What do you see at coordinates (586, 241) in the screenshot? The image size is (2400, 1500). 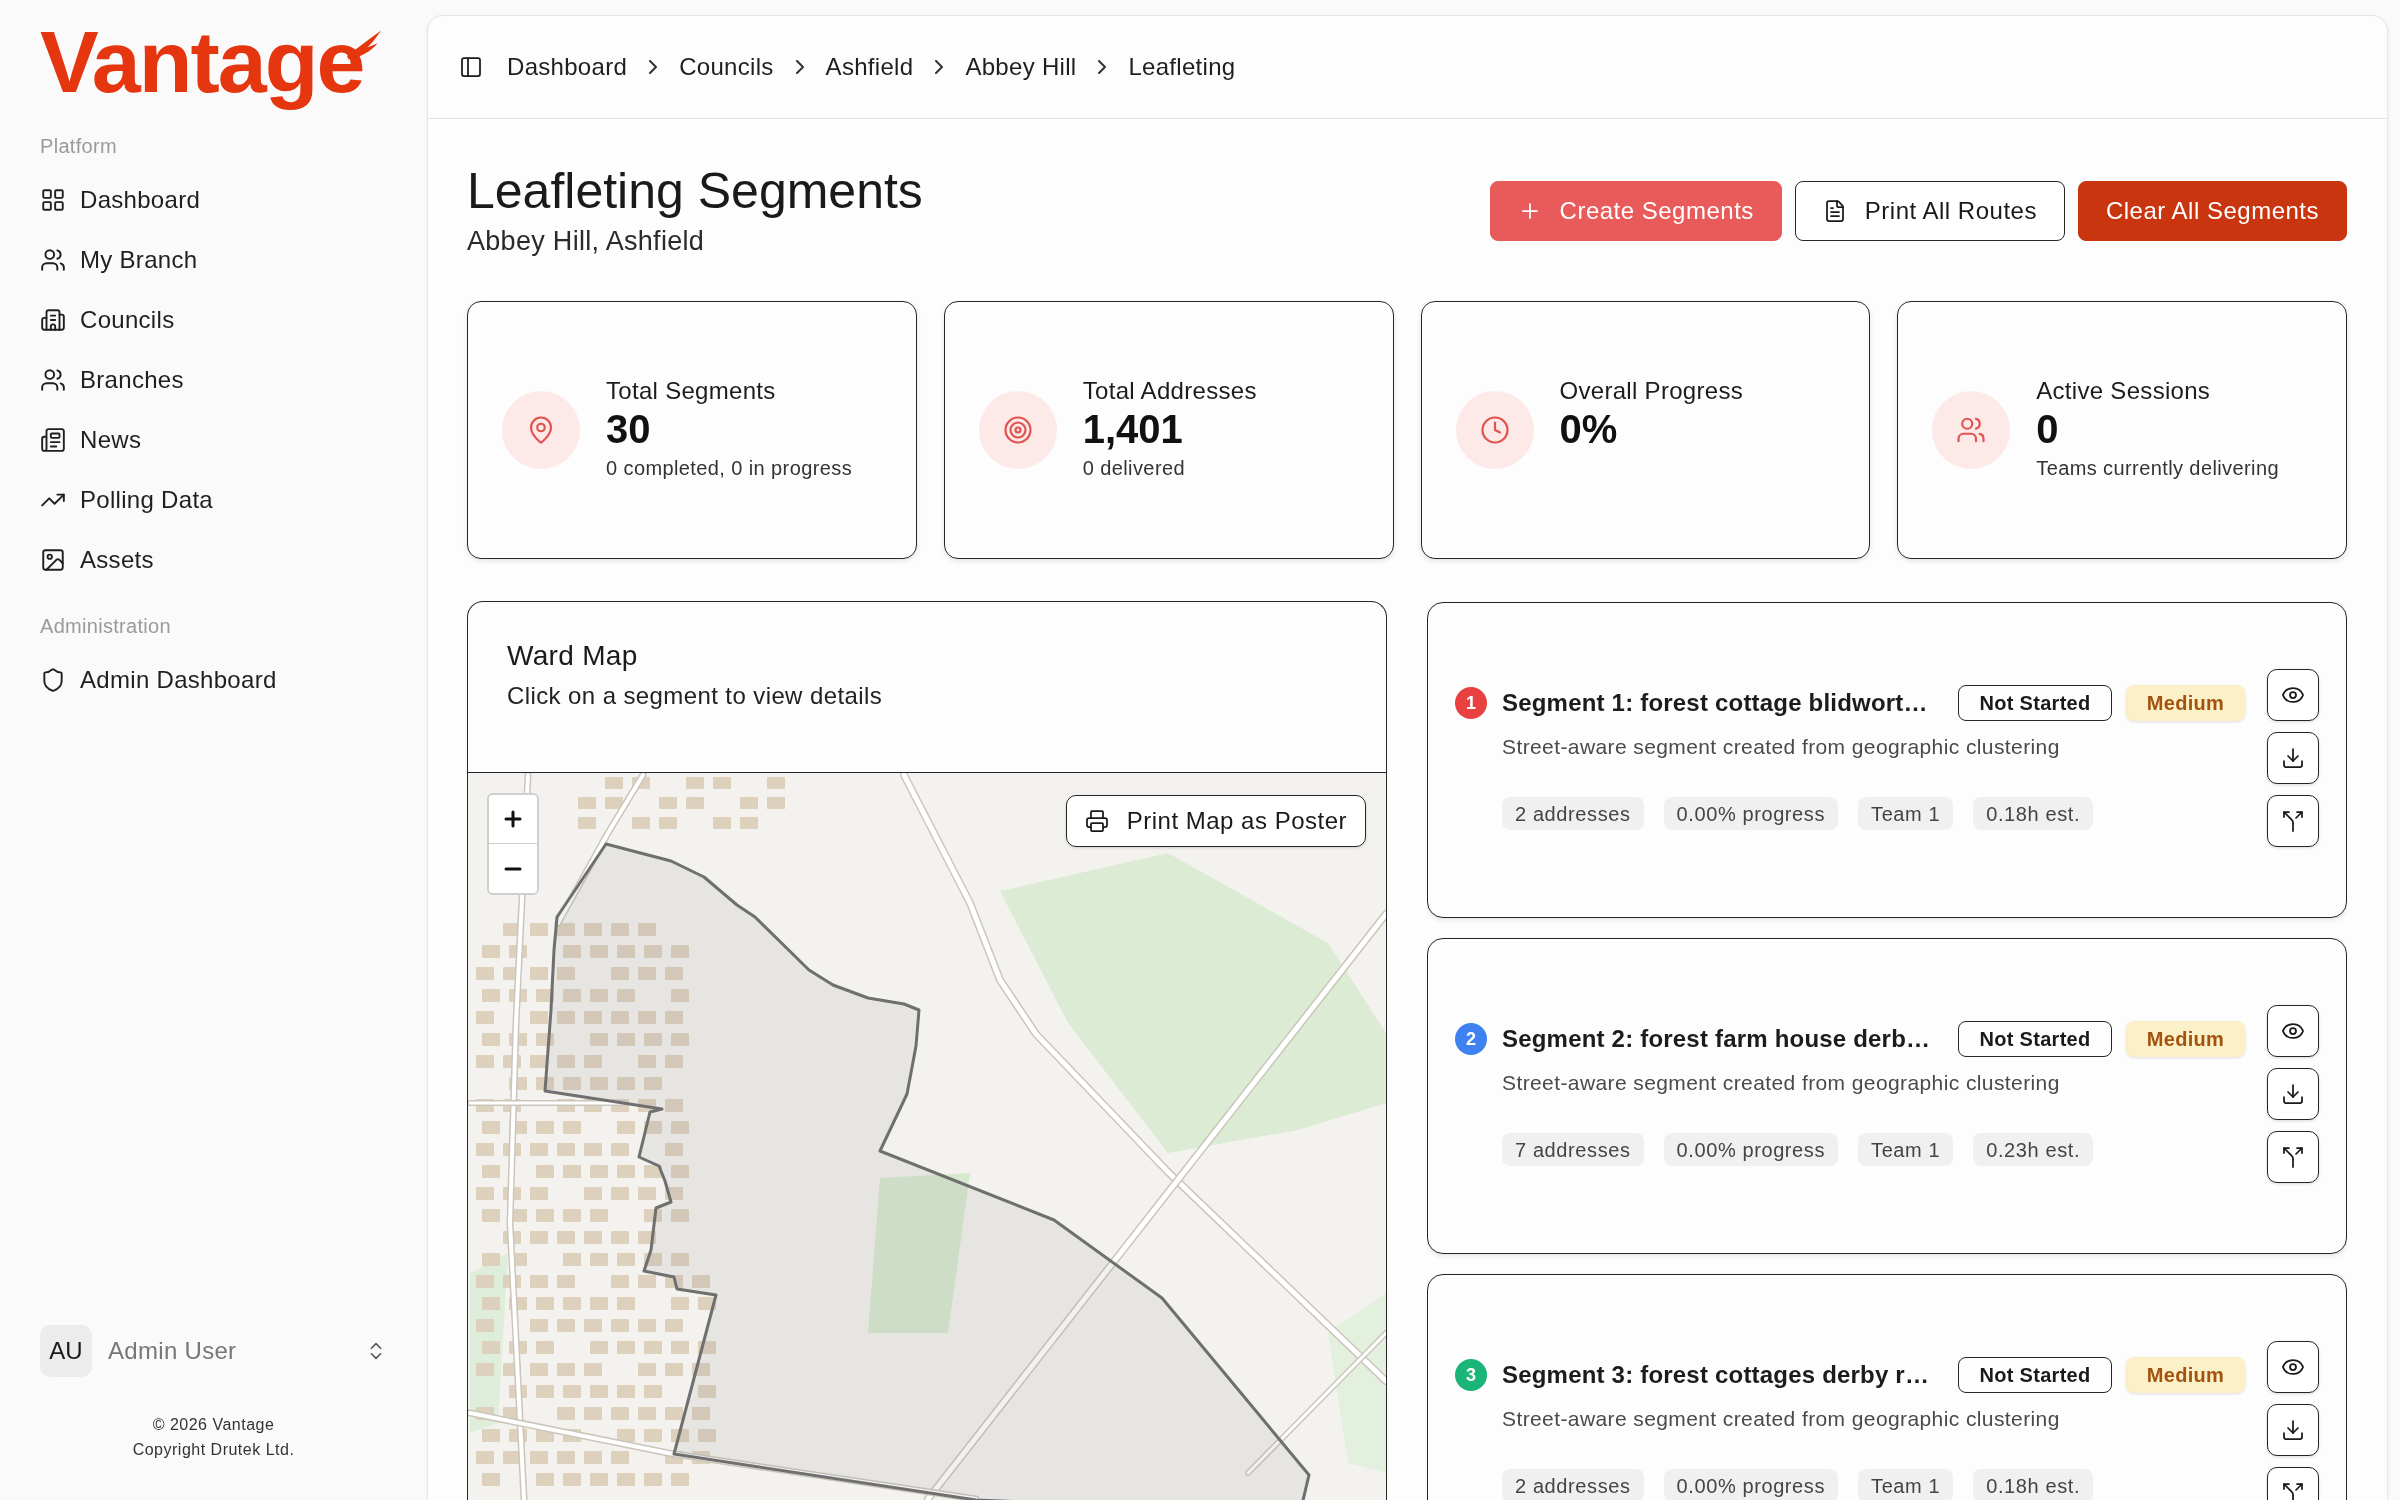 I see `page-subtitle: Abbey Hill, Ashfield` at bounding box center [586, 241].